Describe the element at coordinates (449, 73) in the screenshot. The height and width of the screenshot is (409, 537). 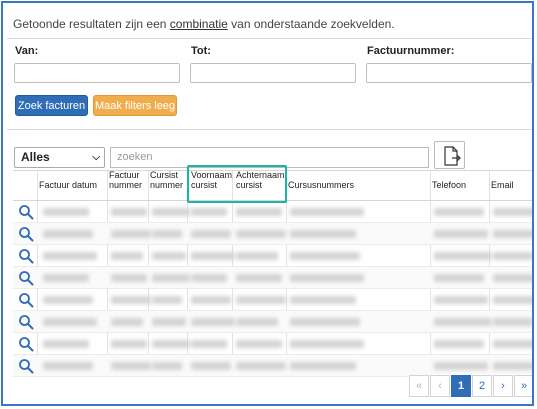
I see `factuurnummer-input` at that location.